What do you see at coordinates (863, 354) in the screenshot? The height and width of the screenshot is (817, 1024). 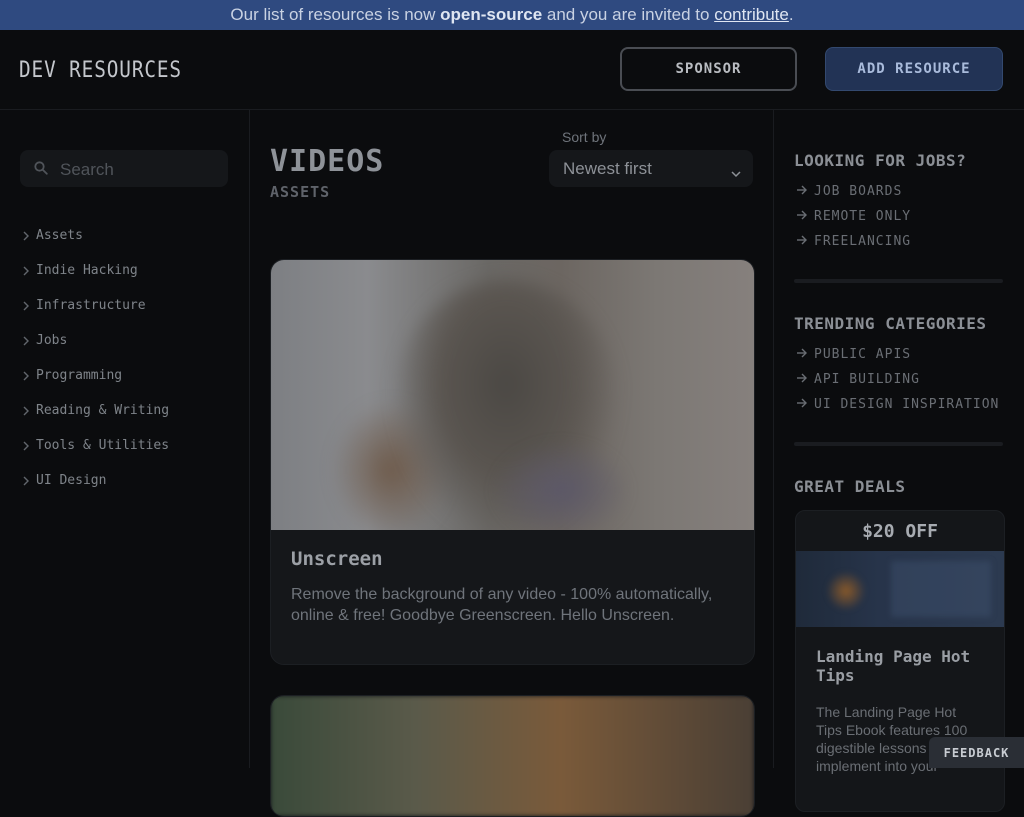 I see `link-label: PUBLIC APIS` at bounding box center [863, 354].